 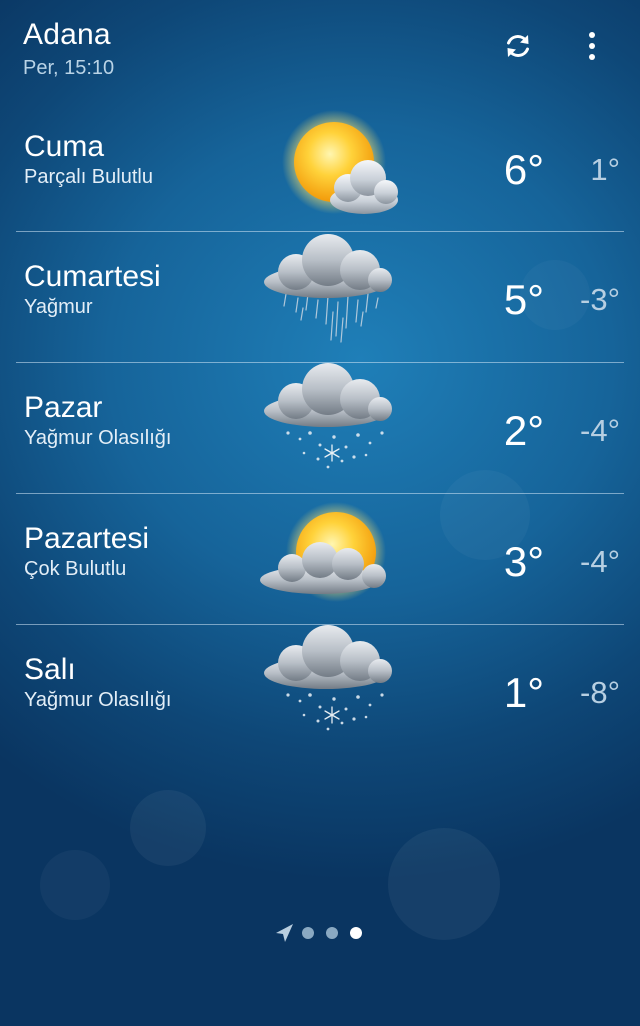 I want to click on refresh-button, so click(x=518, y=46).